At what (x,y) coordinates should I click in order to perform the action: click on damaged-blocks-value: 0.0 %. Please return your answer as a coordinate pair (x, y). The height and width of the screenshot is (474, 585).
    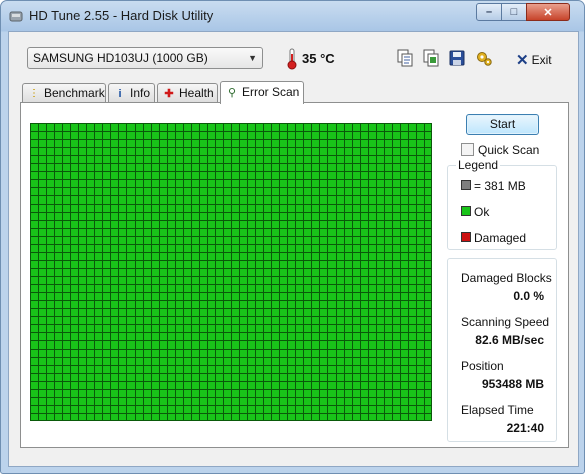
    Looking at the image, I should click on (528, 296).